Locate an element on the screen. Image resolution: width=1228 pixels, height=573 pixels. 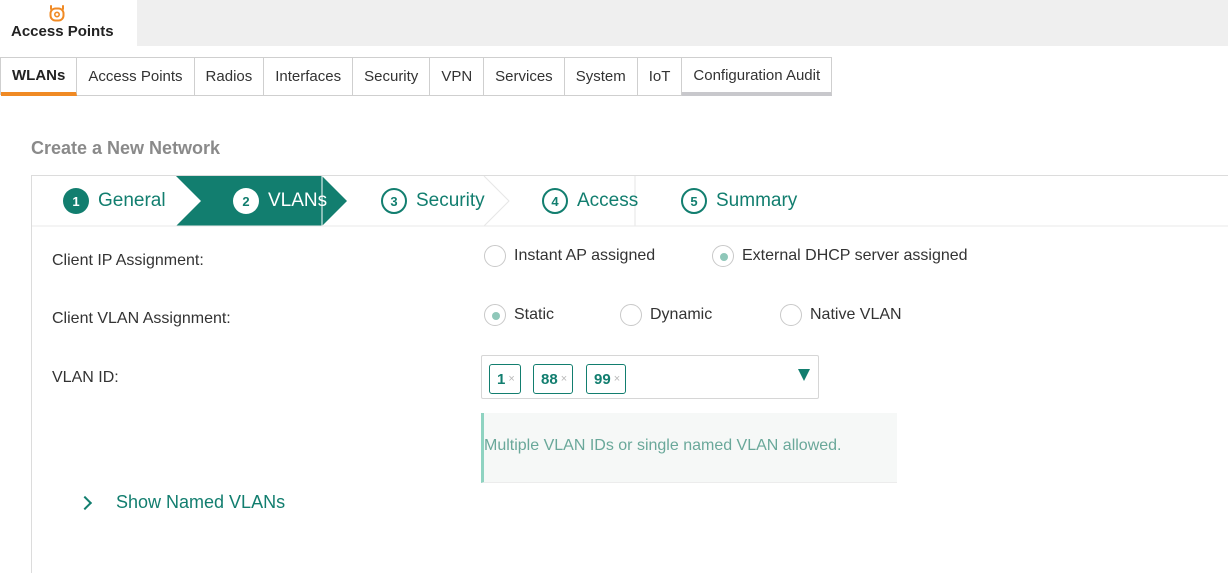
show-named-vlans-toggle: Show Named VLANs is located at coordinates (181, 502).